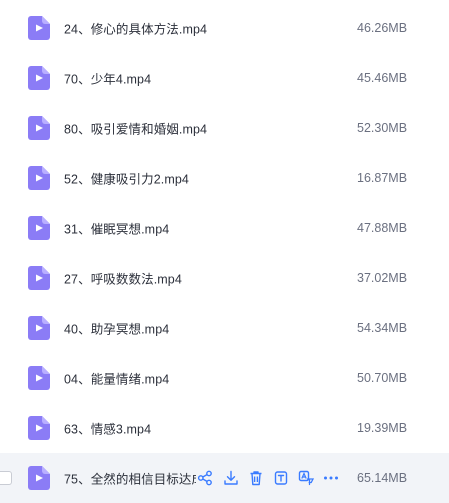 The width and height of the screenshot is (449, 503). I want to click on file-name: 52、健康吸引力2.mp4, so click(126, 178).